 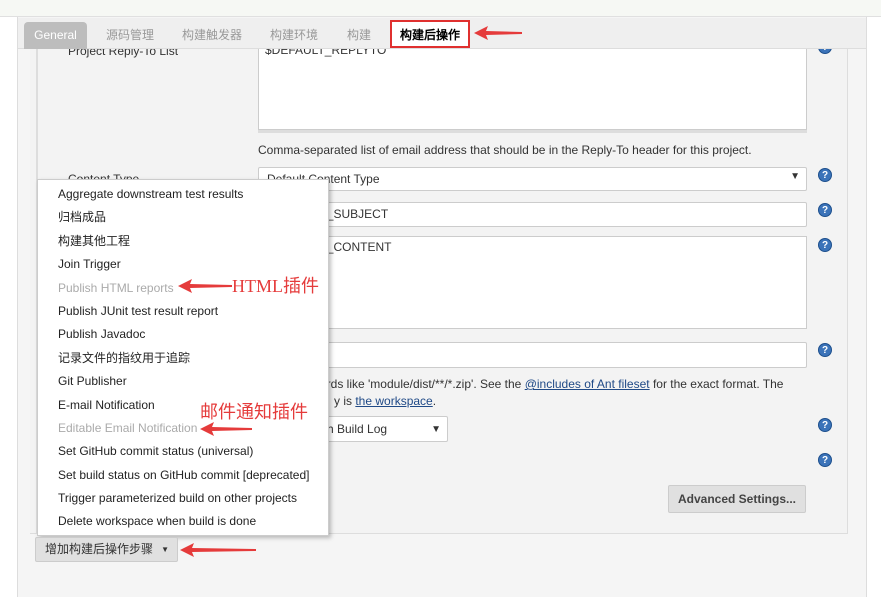 I want to click on add-post-build-step-button: 增加构建后操作步骤 ▼, so click(x=106, y=549).